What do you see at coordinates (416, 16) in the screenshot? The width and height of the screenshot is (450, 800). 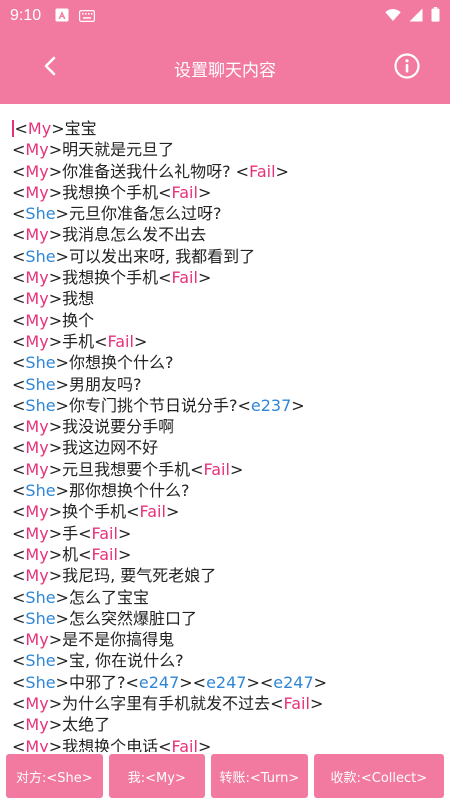 I see `cell-signal-icon` at bounding box center [416, 16].